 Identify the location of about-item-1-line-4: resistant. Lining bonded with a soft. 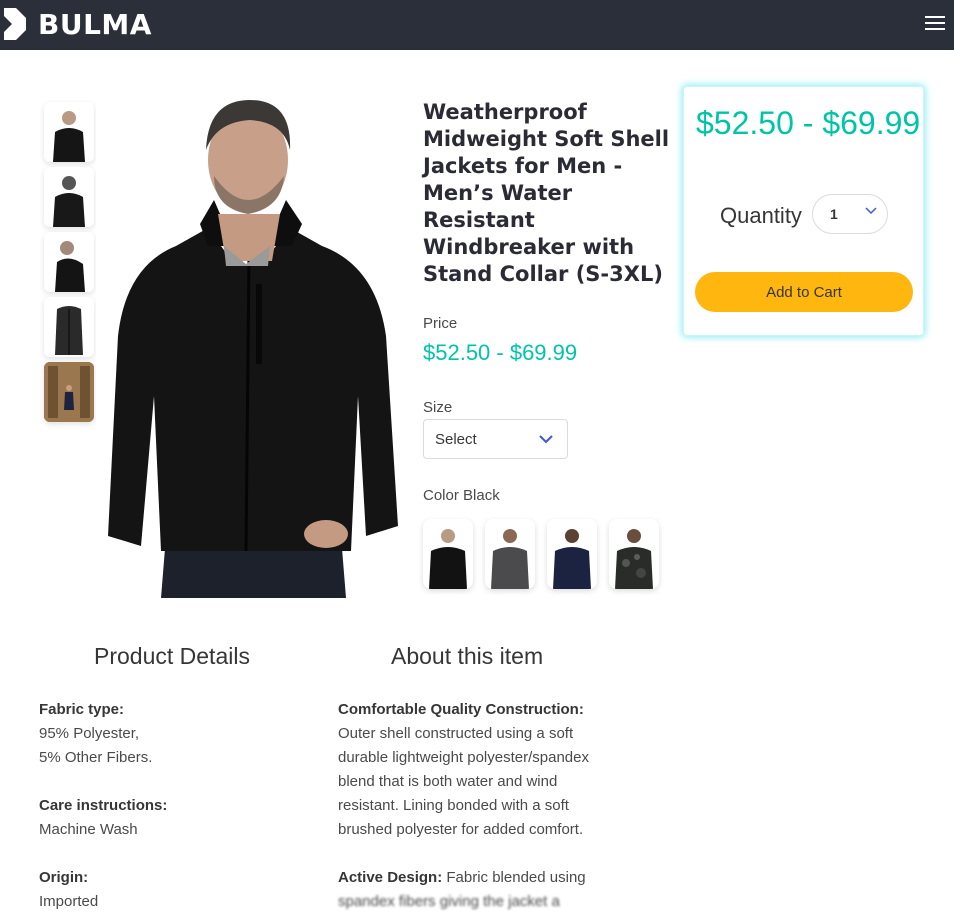
(453, 805).